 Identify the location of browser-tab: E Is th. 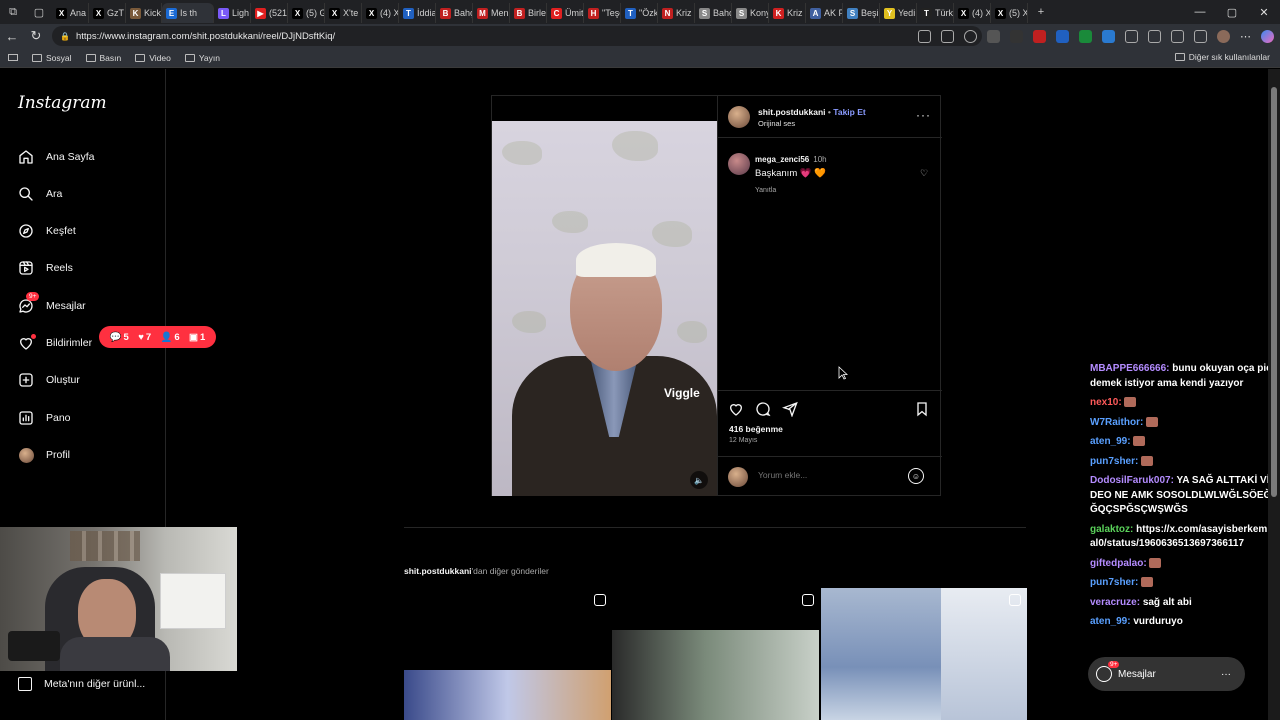
(188, 13).